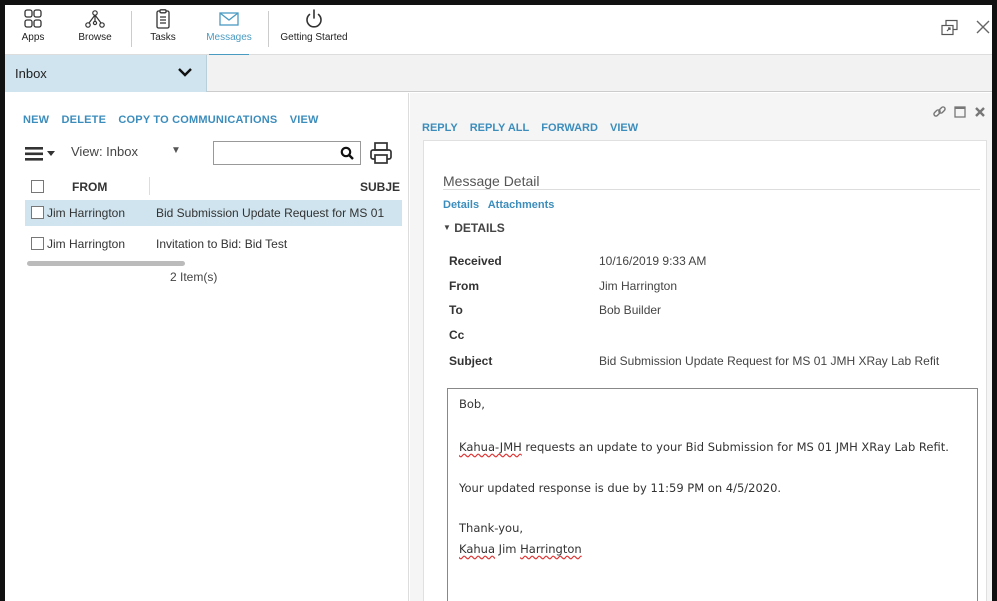 The width and height of the screenshot is (997, 601). Describe the element at coordinates (222, 244) in the screenshot. I see `message-subject: Invitation to Bid: Bid Test` at that location.